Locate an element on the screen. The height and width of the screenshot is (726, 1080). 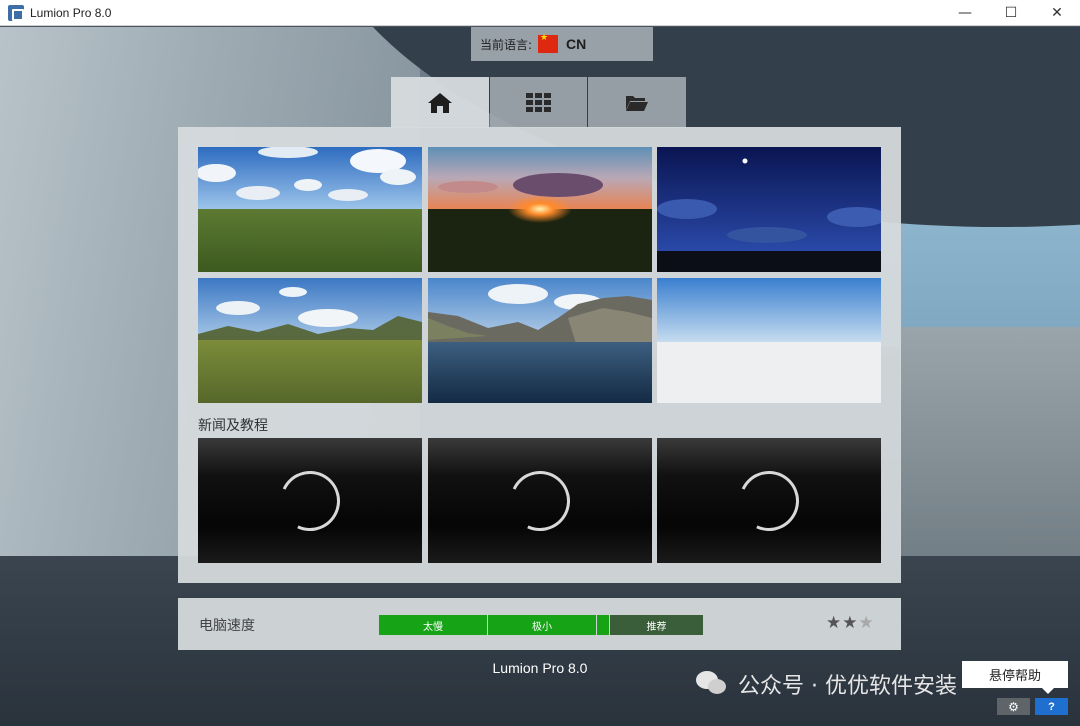
scene-thumb-sunny-grass is located at coordinates (309, 209).